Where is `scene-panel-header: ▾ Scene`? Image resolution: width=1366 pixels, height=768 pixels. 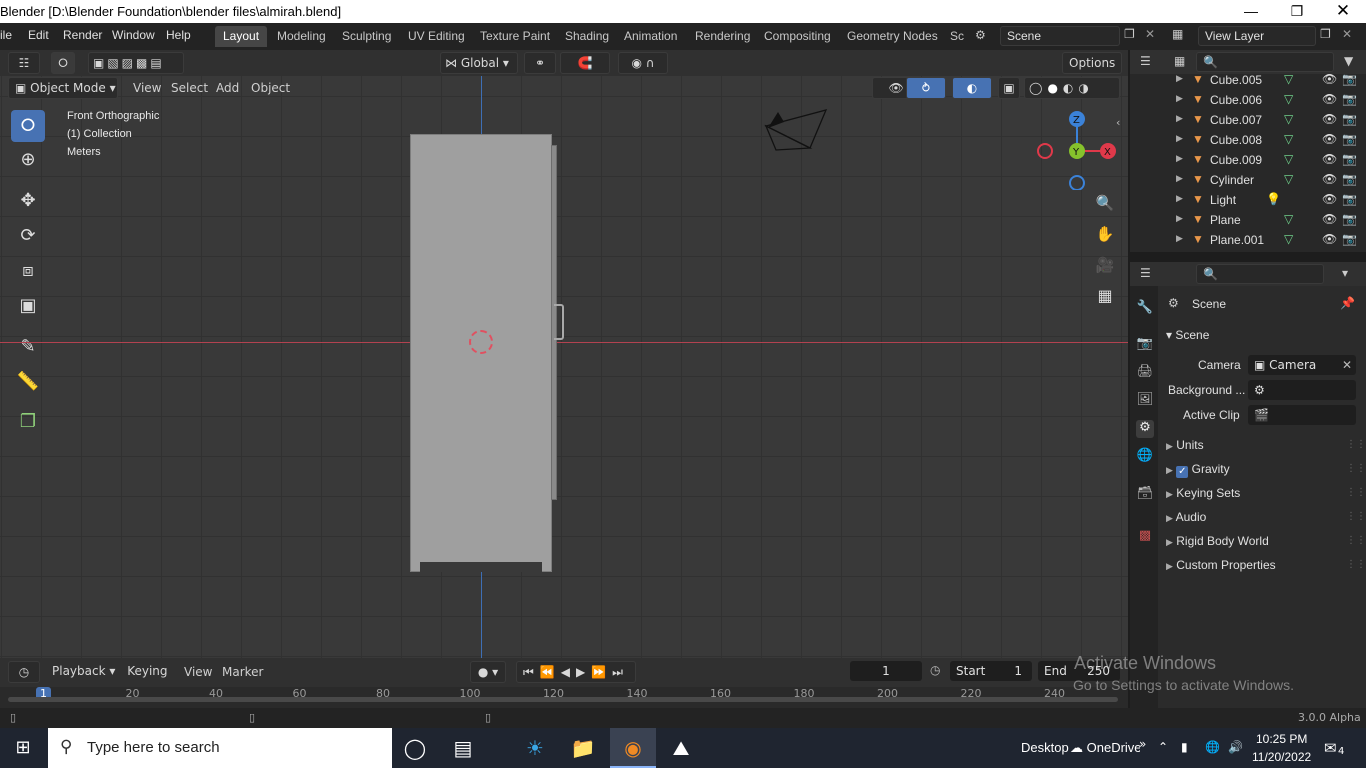
scene-panel-header: ▾ Scene is located at coordinates (1187, 335).